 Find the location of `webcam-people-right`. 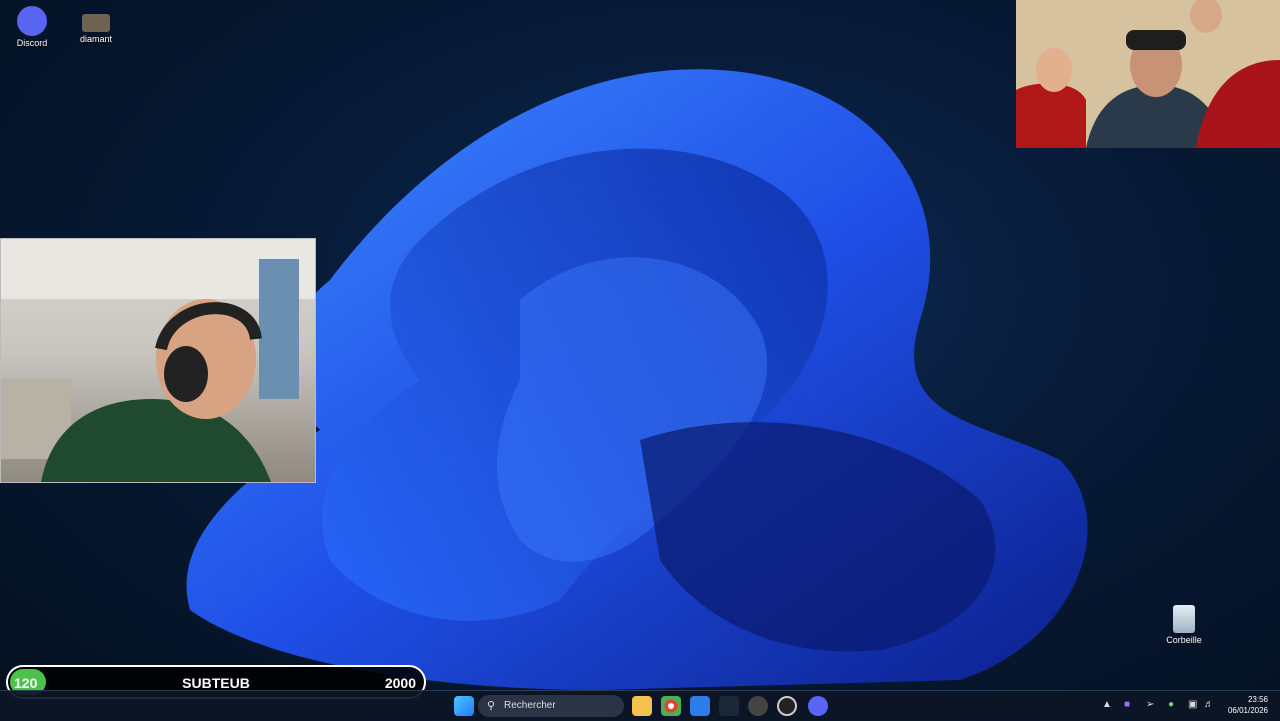

webcam-people-right is located at coordinates (1148, 74).